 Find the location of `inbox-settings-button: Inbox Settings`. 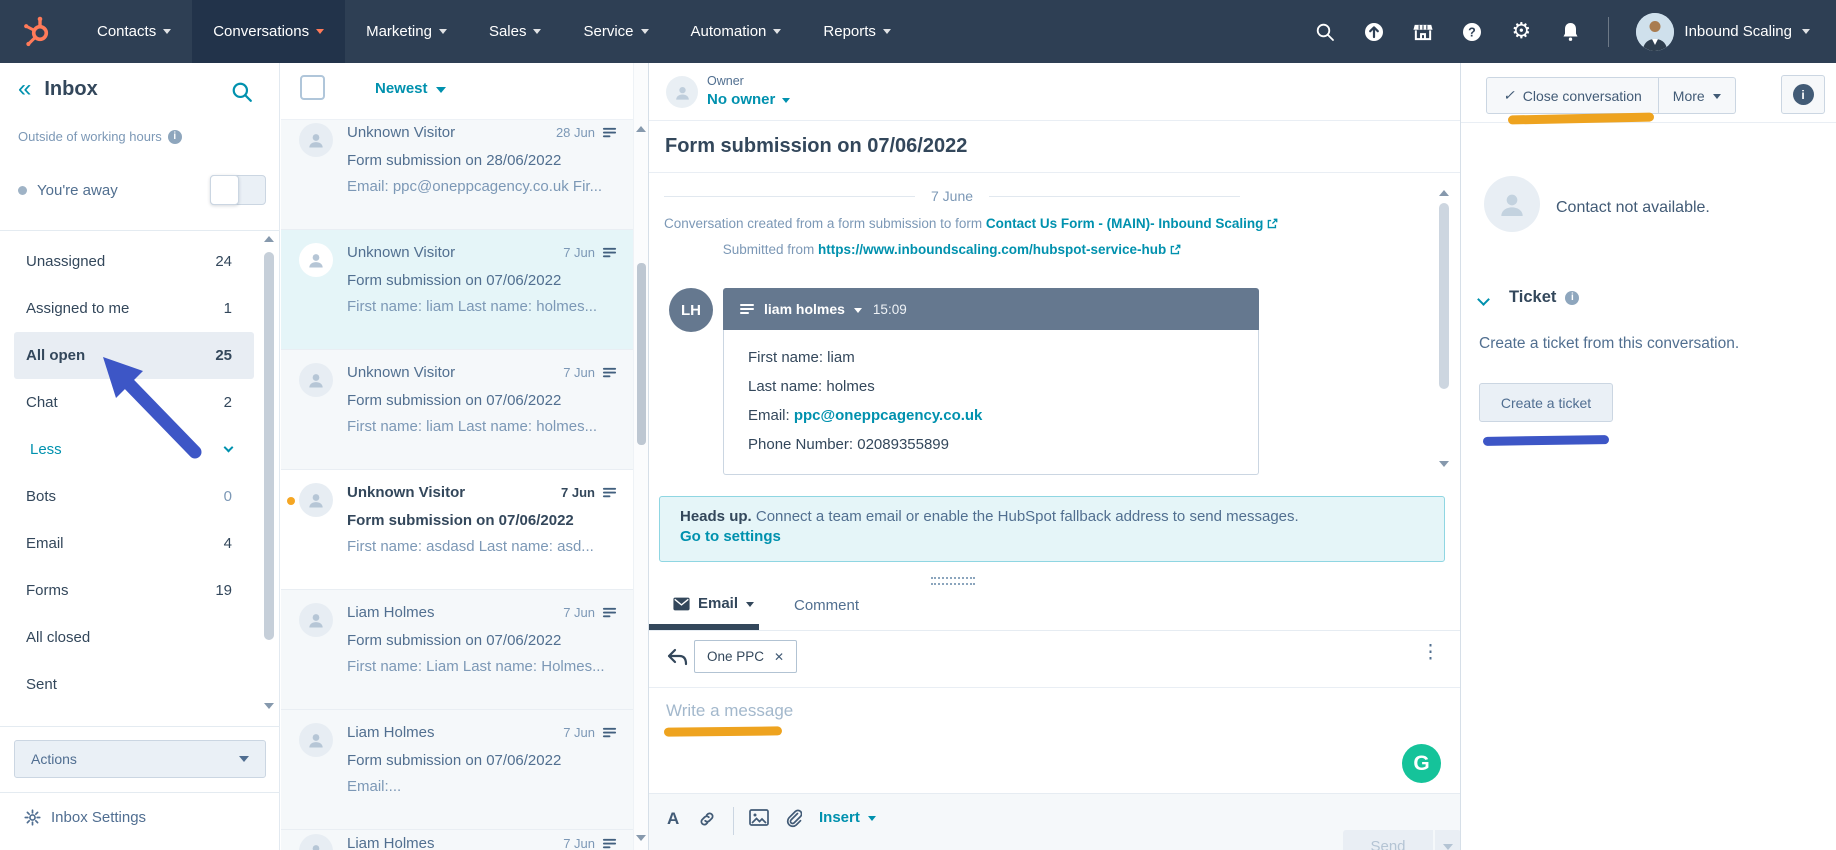

inbox-settings-button: Inbox Settings is located at coordinates (85, 817).